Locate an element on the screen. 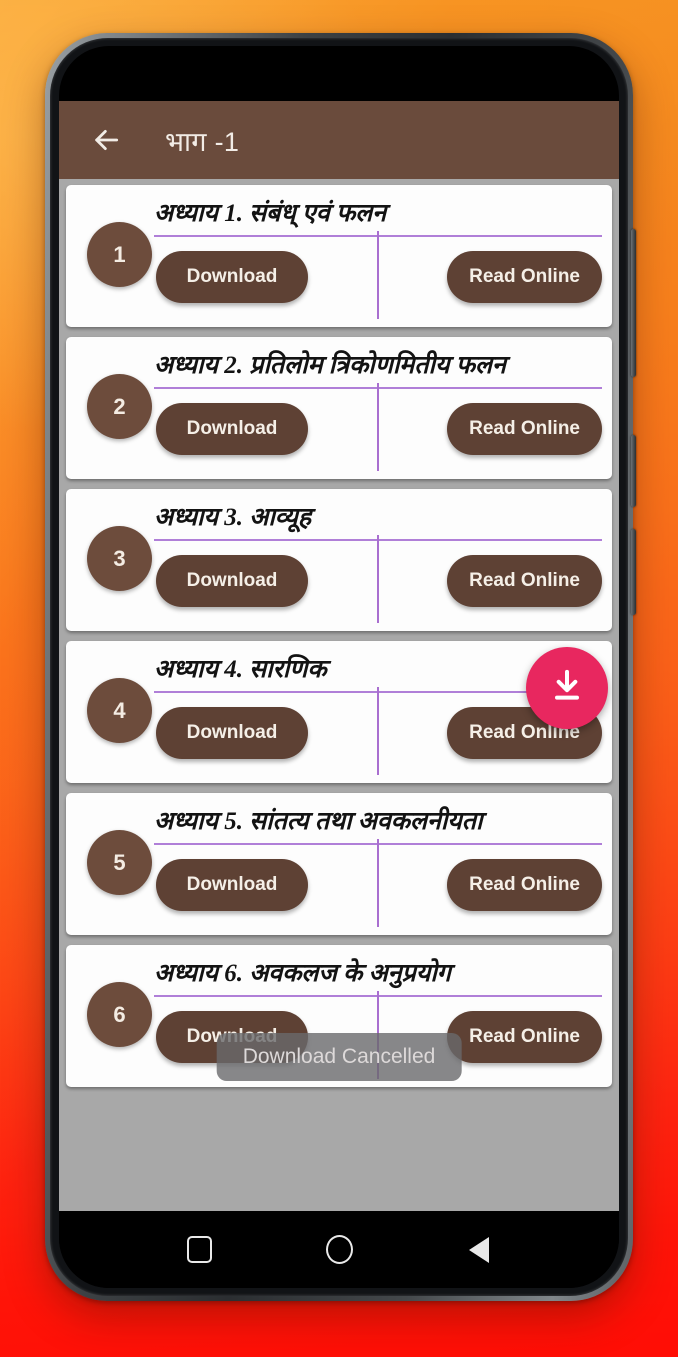 The width and height of the screenshot is (678, 1357). chapter-number-badge: 3 is located at coordinates (119, 558).